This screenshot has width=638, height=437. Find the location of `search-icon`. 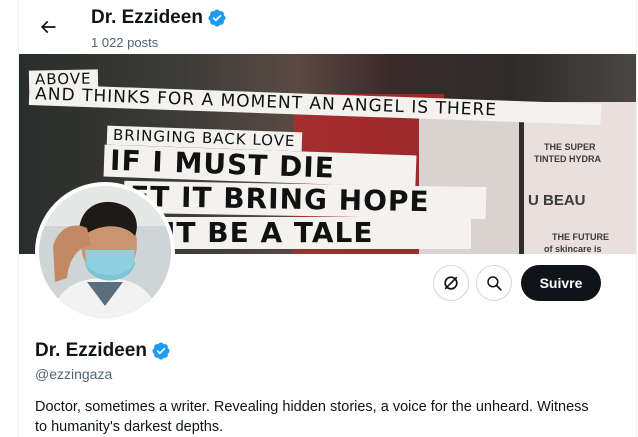

search-icon is located at coordinates (494, 283).